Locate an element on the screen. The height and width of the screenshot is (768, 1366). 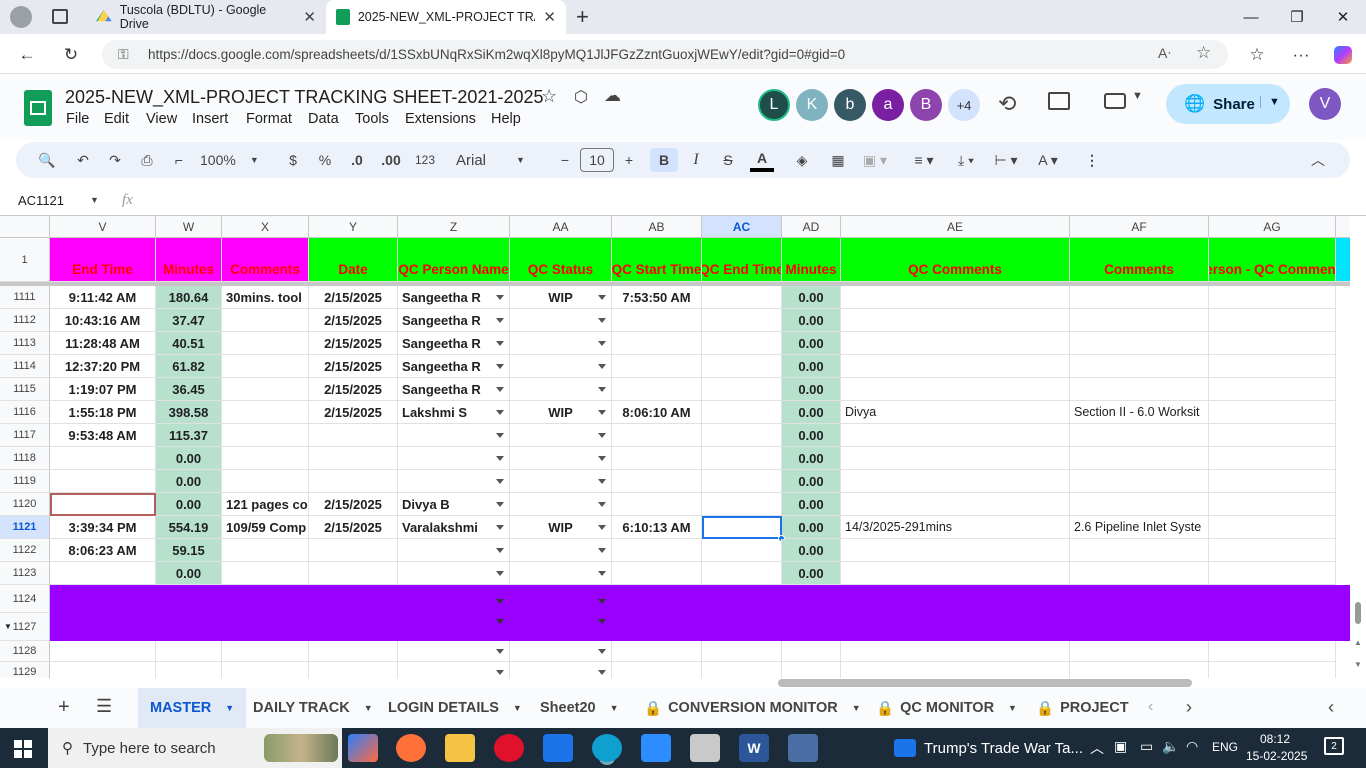
restore-icon: ❐ is located at coordinates (1297, 17).